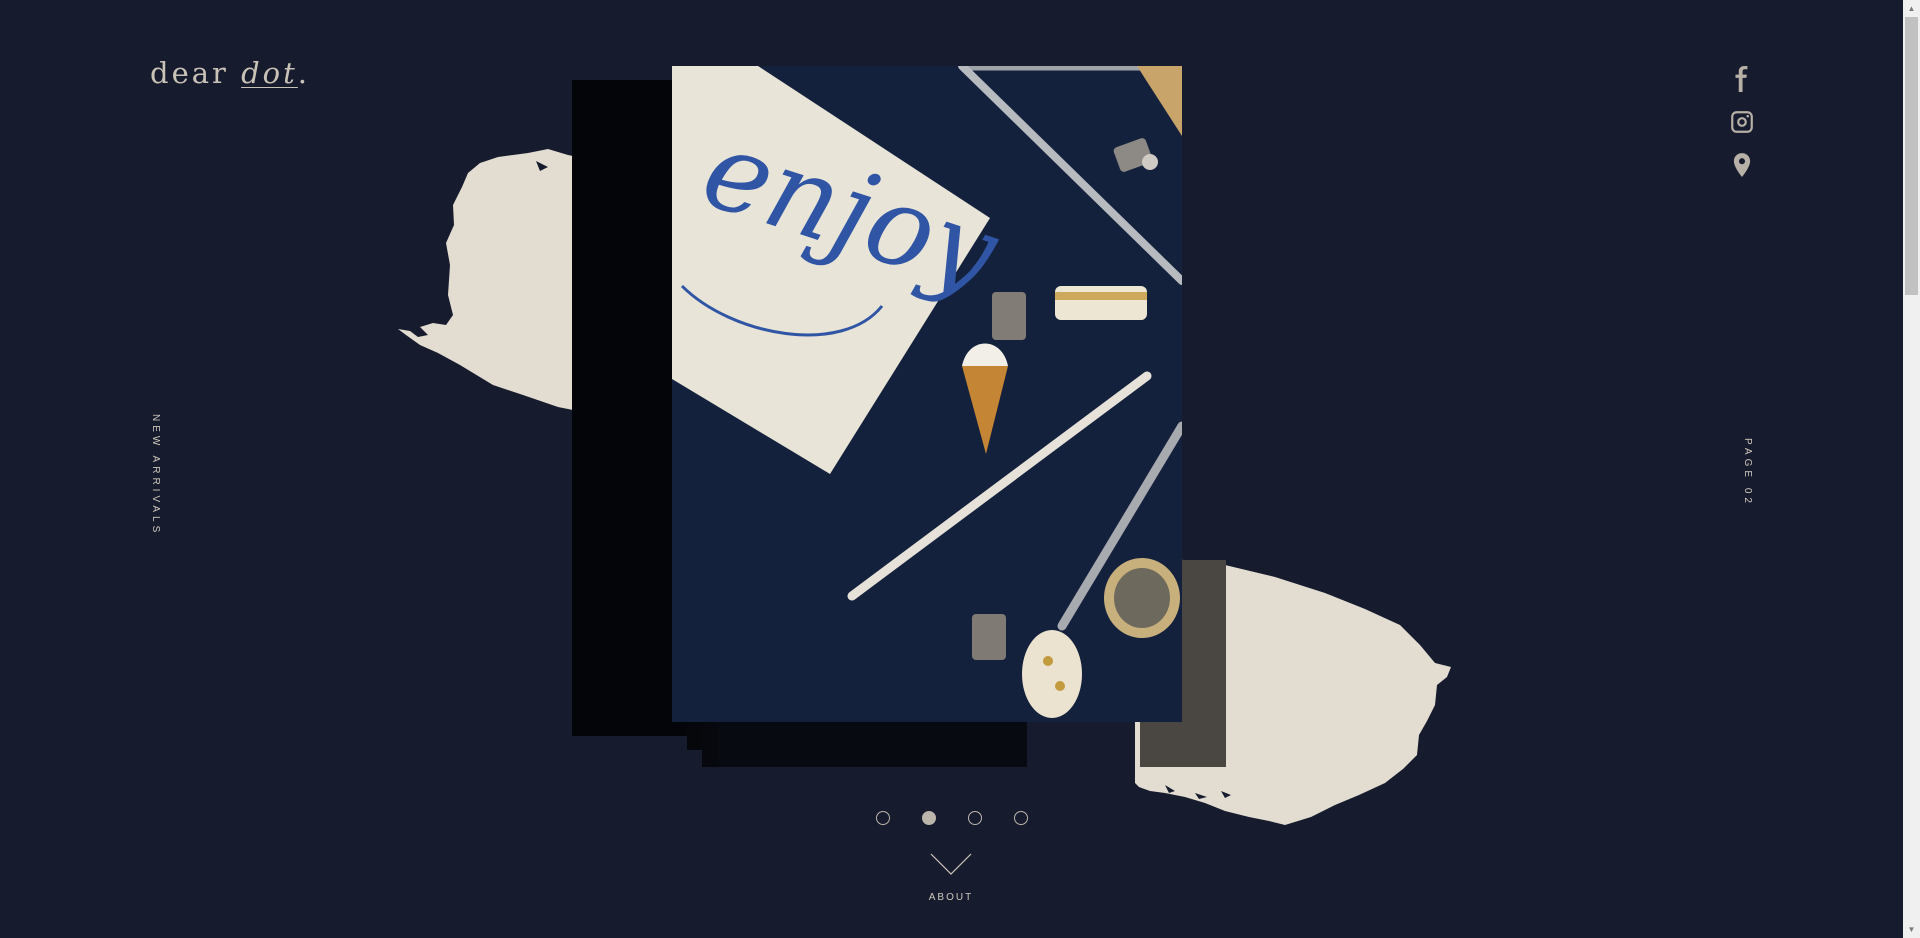 The height and width of the screenshot is (938, 1920). What do you see at coordinates (1742, 79) in the screenshot?
I see `facebook-icon` at bounding box center [1742, 79].